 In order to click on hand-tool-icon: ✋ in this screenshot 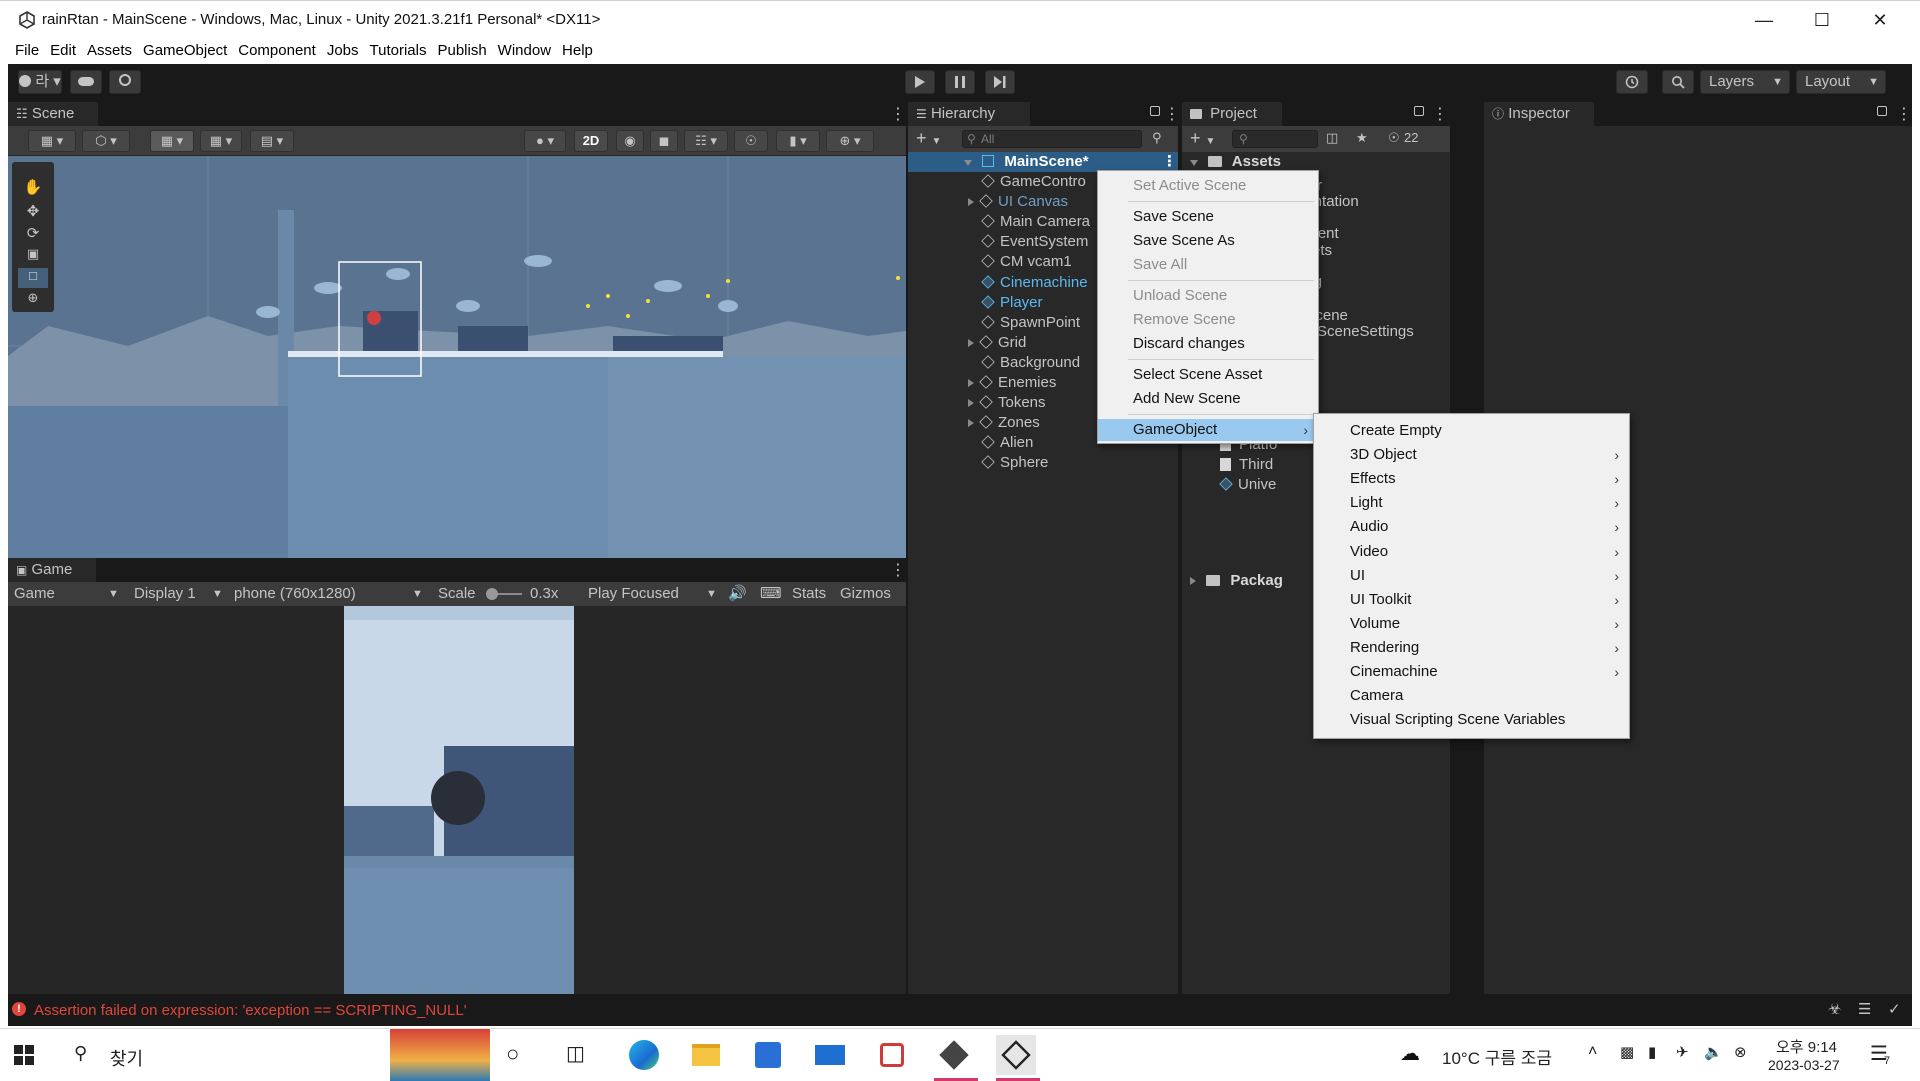, I will do `click(33, 188)`.